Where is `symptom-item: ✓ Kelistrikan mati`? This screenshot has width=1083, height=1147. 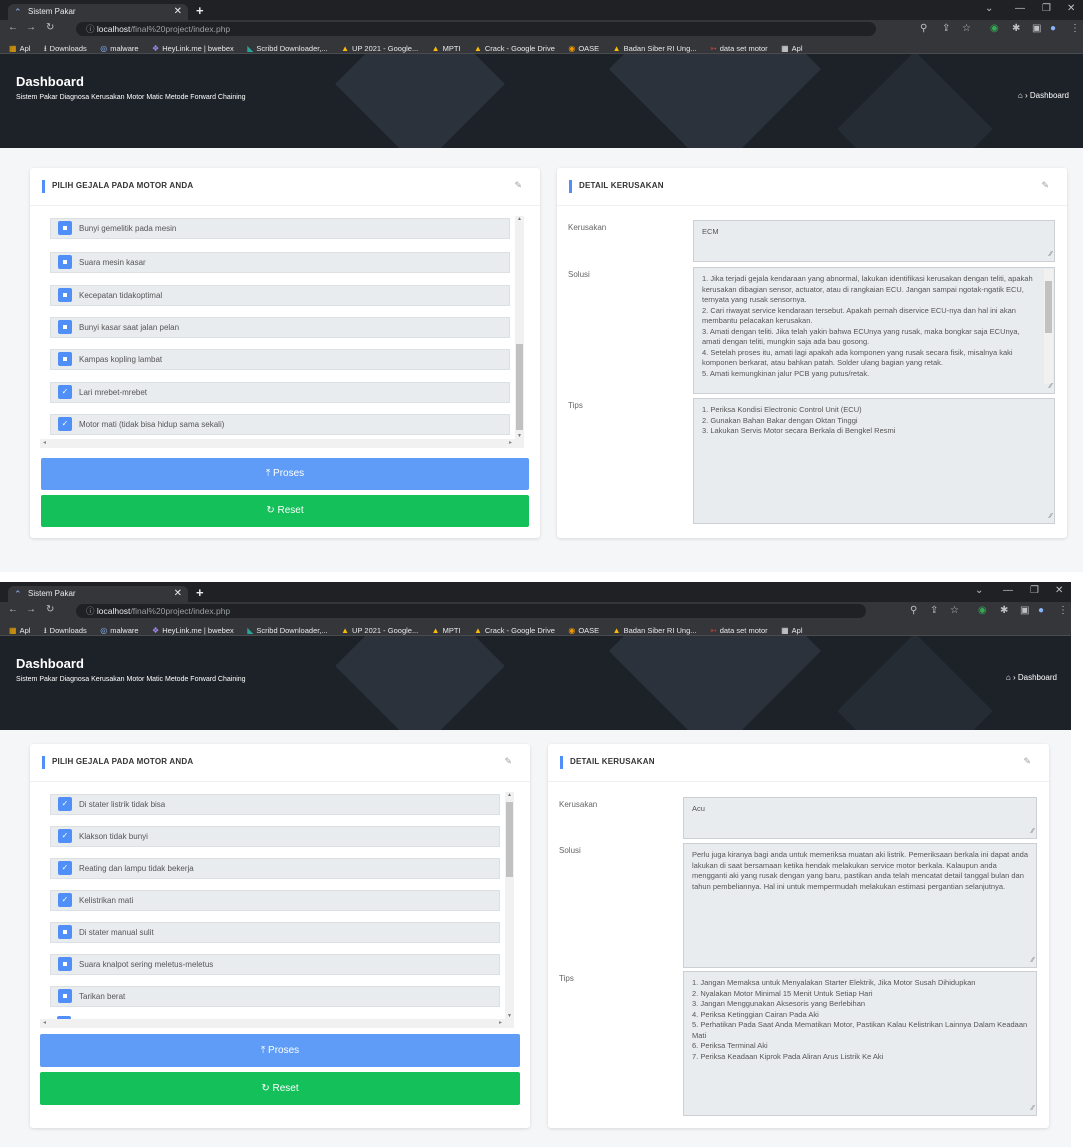
symptom-item: ✓ Kelistrikan mati is located at coordinates (275, 900).